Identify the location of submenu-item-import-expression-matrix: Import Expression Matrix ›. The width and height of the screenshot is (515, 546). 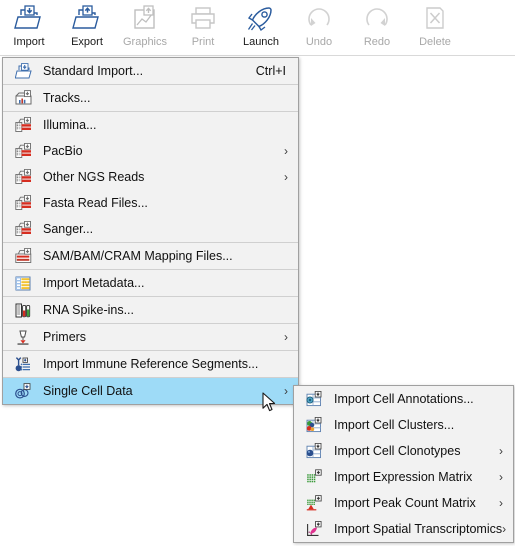
(403, 477).